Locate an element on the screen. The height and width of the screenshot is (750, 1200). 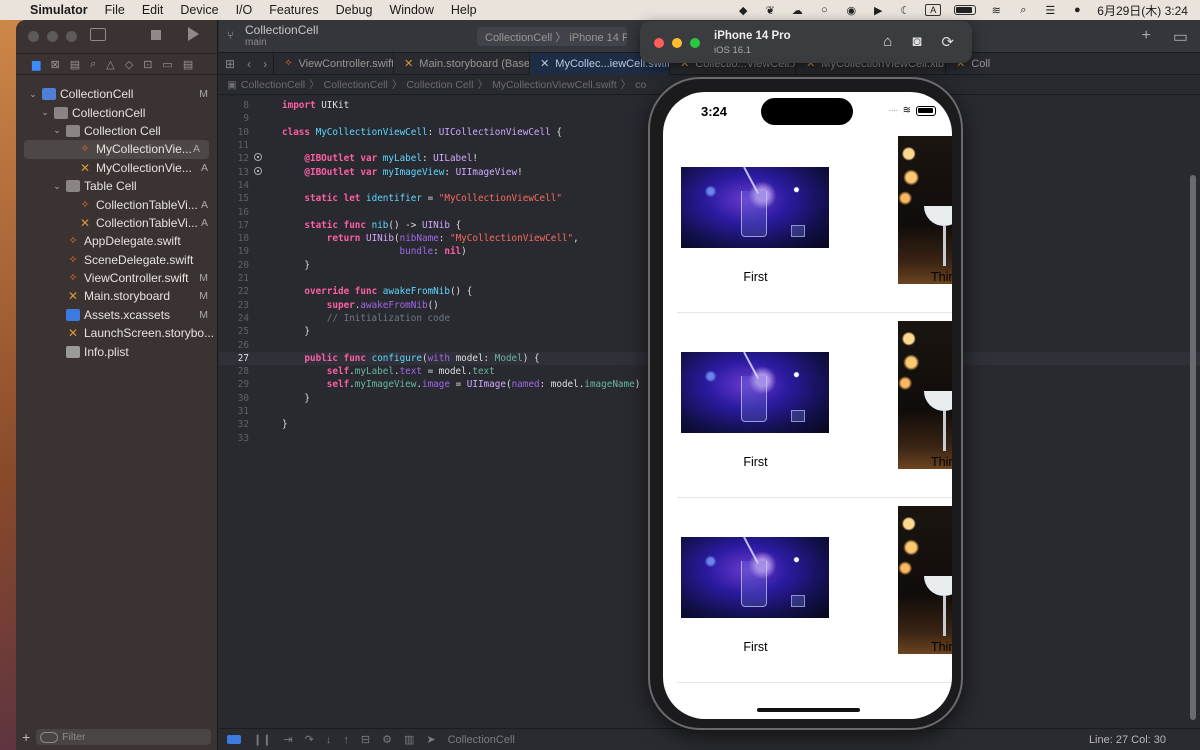
input-source-icon: A is located at coordinates (933, 10).